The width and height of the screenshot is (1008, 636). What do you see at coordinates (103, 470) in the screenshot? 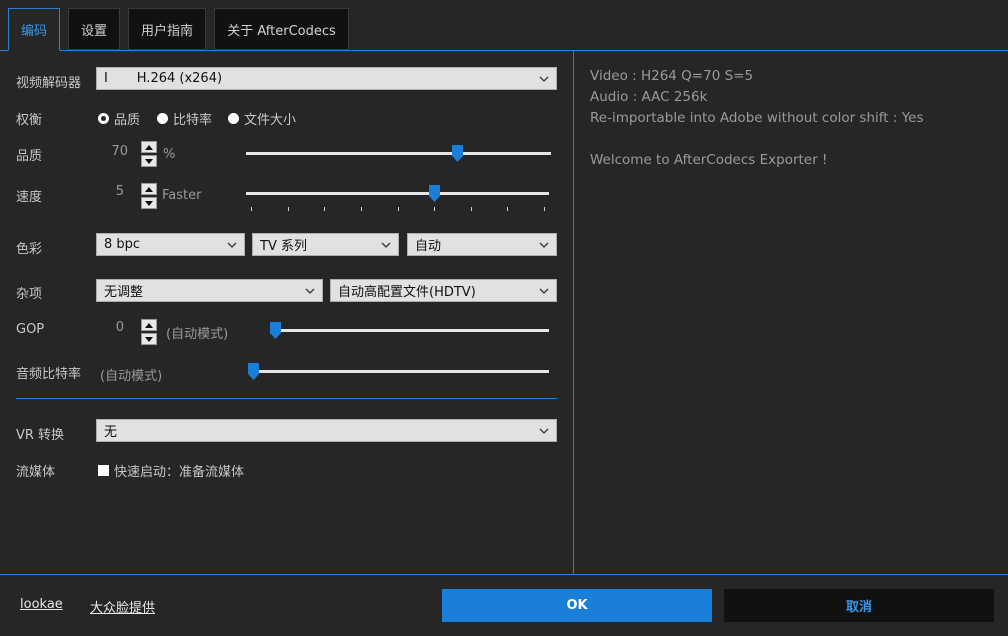
I see `checkbox-icon` at bounding box center [103, 470].